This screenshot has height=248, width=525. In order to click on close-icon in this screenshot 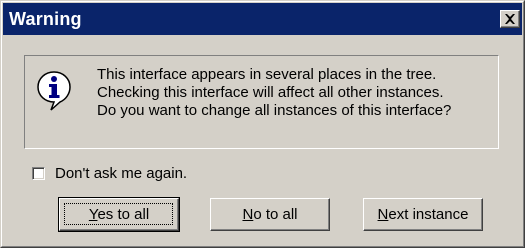, I will do `click(510, 19)`.